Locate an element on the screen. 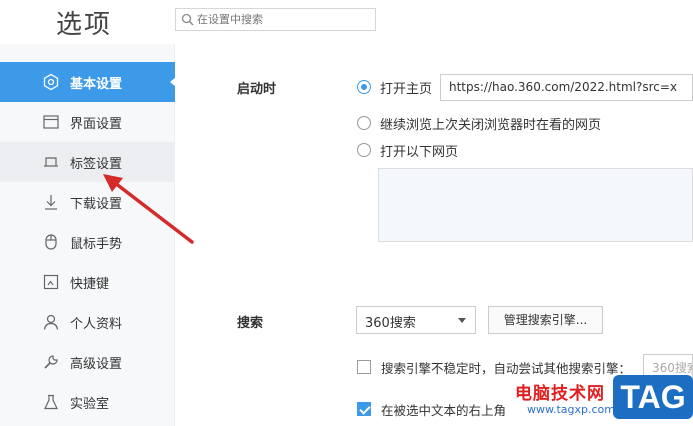 This screenshot has width=693, height=426. chevron-down-icon is located at coordinates (462, 320).